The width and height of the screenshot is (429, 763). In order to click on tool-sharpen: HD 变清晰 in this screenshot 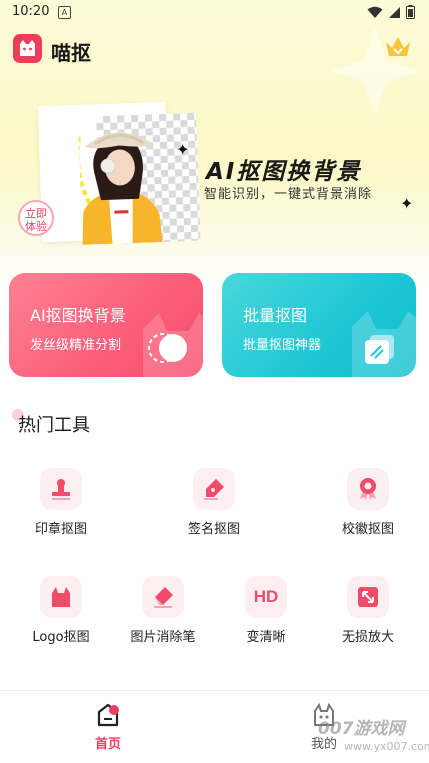, I will do `click(266, 610)`.